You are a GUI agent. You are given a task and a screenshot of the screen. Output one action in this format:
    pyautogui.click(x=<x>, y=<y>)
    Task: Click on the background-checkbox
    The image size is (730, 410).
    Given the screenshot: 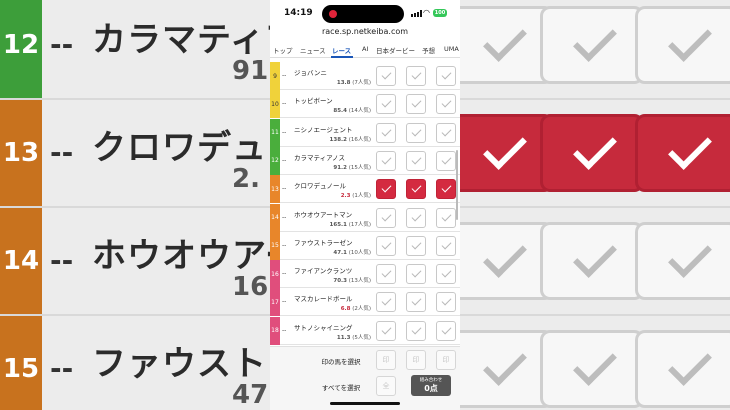 What is the action you would take?
    pyautogui.click(x=592, y=153)
    